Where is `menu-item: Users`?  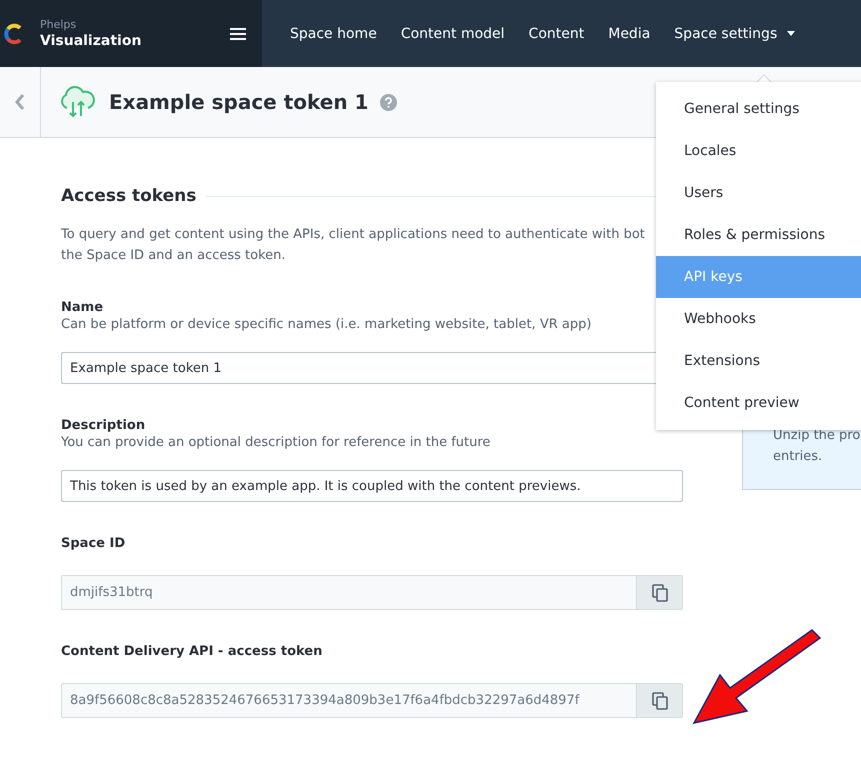 menu-item: Users is located at coordinates (758, 193).